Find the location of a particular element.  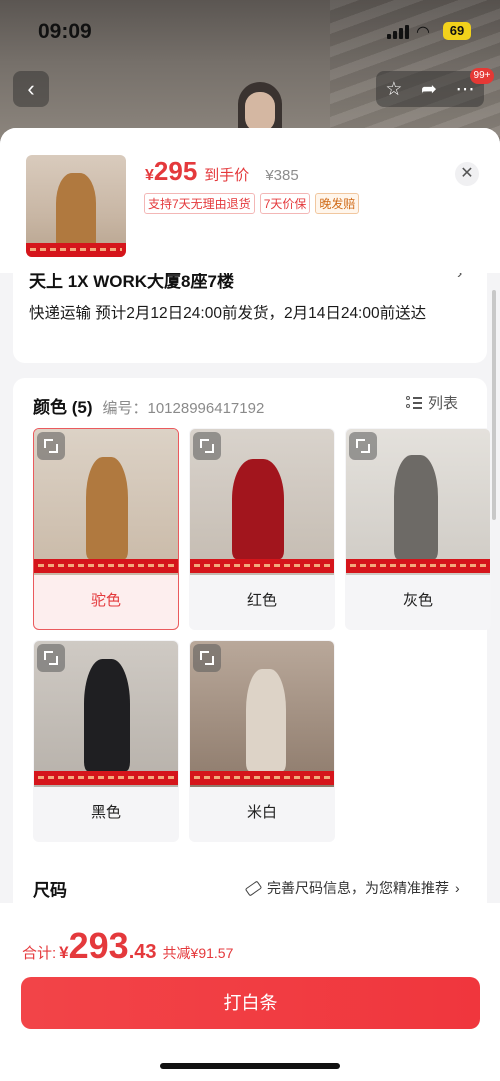

color-option-red: 红色 is located at coordinates (262, 529).